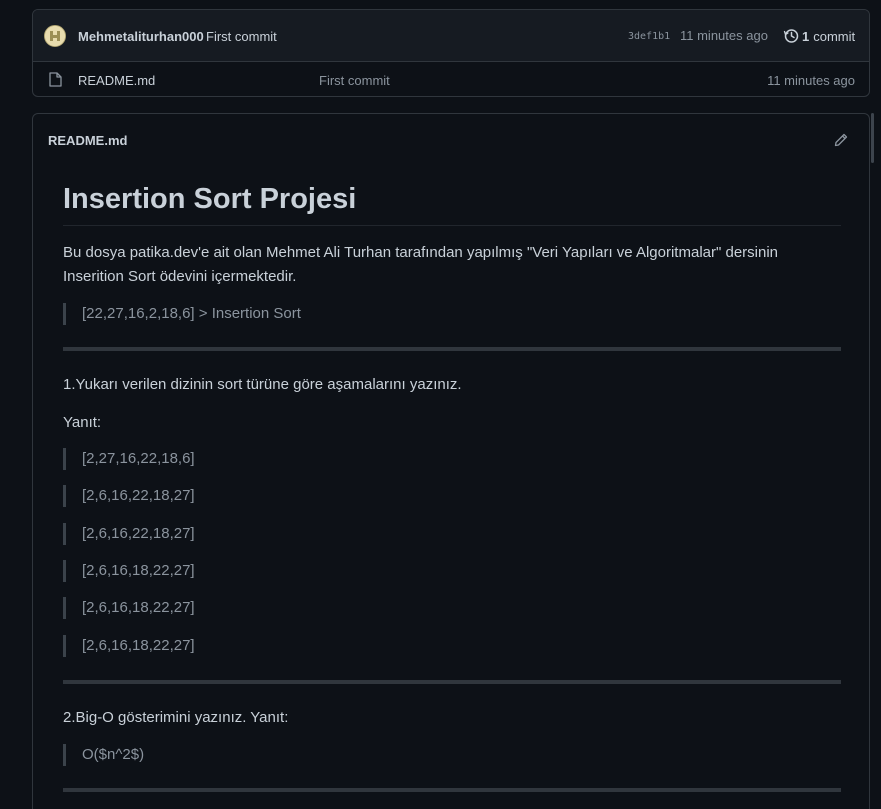  I want to click on scrollbar-thumb, so click(872, 138).